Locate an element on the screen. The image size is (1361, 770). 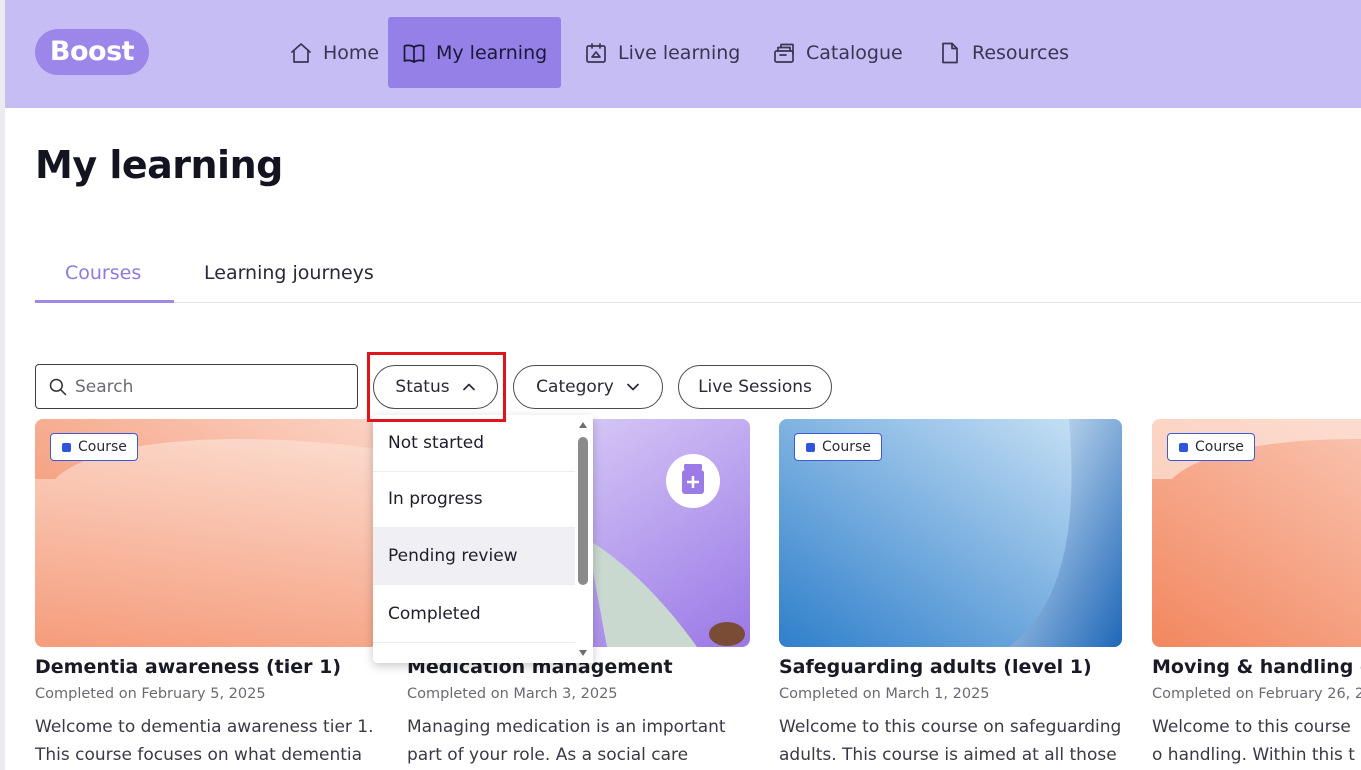
course-title: Moving & handling obj is located at coordinates (1256, 667).